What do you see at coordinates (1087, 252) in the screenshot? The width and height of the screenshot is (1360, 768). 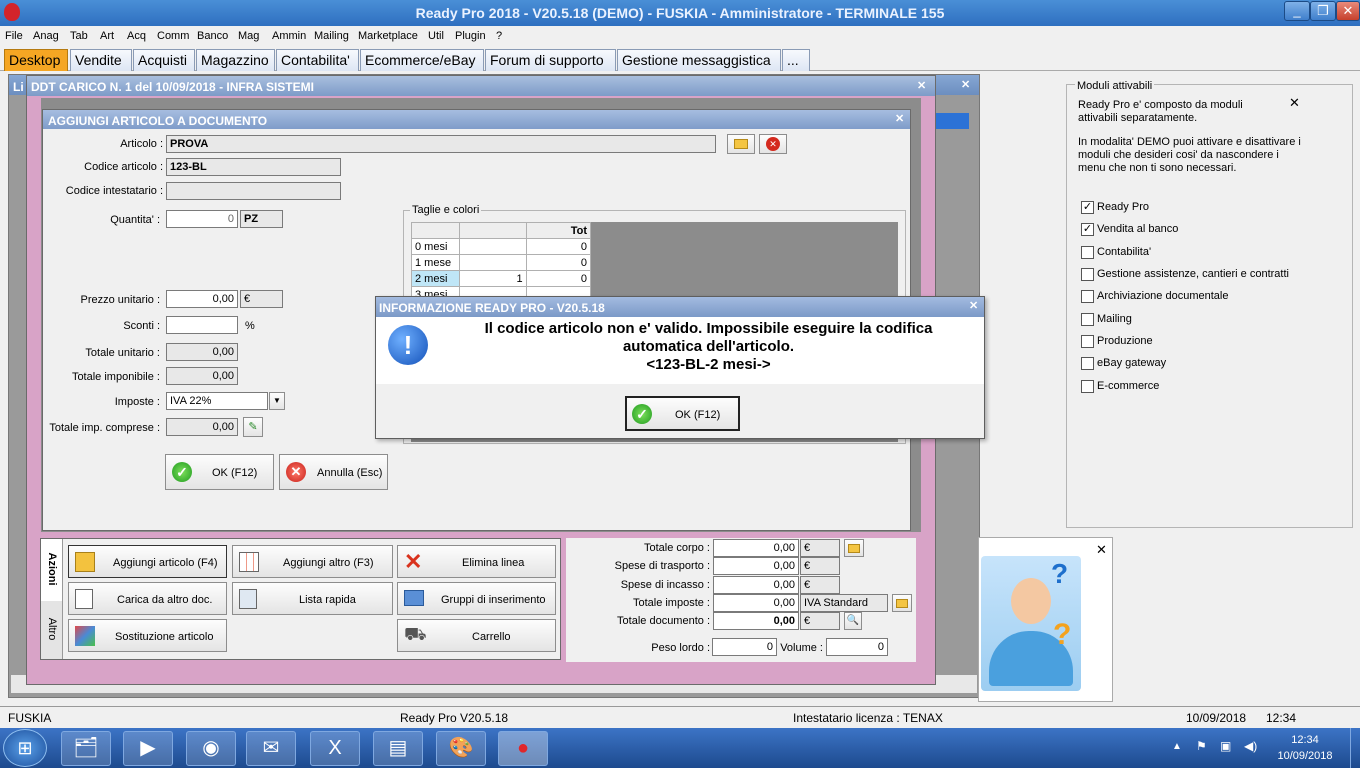 I see `checkbox-contabilita` at bounding box center [1087, 252].